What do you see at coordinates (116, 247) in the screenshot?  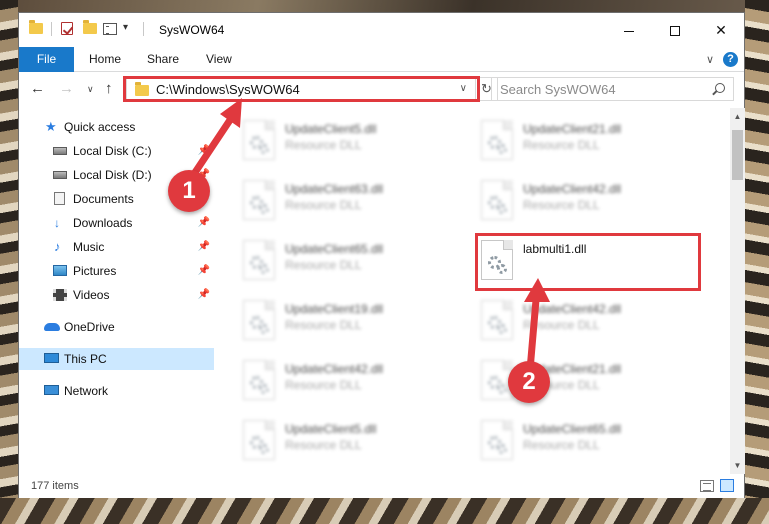 I see `sidebar-item-music: ♪ Music 📌` at bounding box center [116, 247].